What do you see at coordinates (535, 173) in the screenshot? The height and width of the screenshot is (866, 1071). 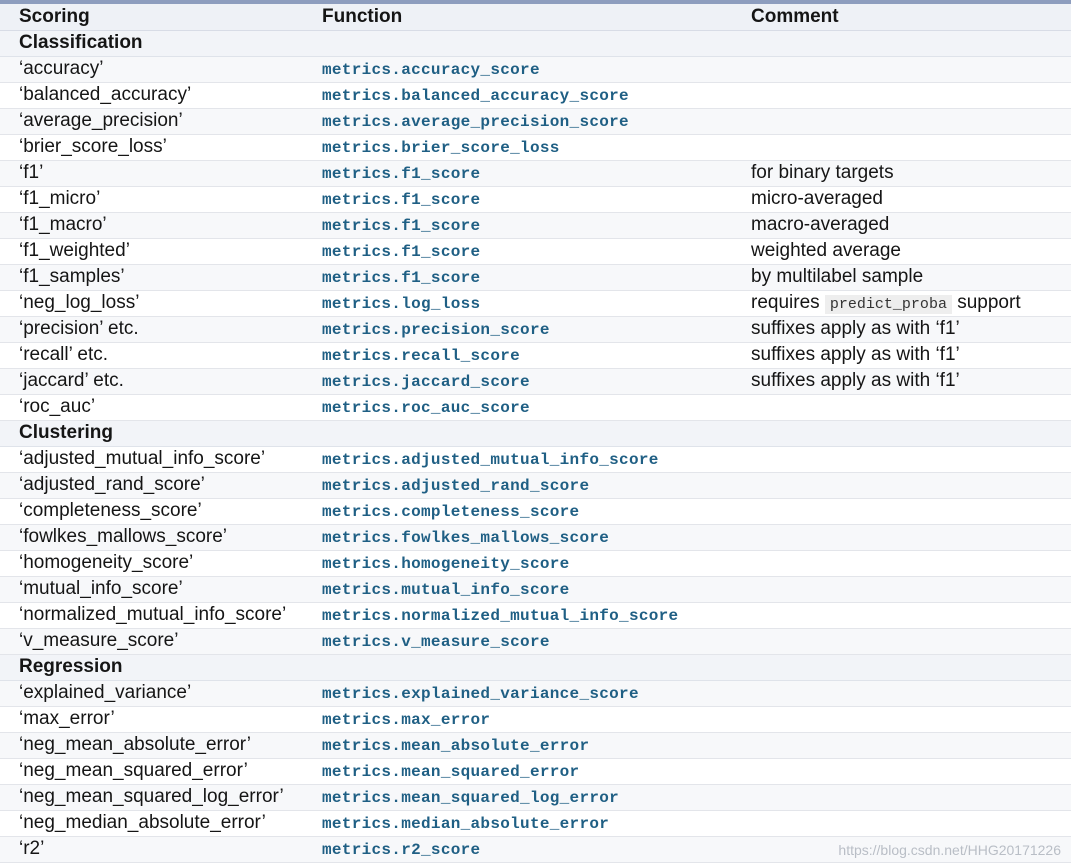 I see `table-row: ‘f1’ metrics.f1_score for binary targets` at bounding box center [535, 173].